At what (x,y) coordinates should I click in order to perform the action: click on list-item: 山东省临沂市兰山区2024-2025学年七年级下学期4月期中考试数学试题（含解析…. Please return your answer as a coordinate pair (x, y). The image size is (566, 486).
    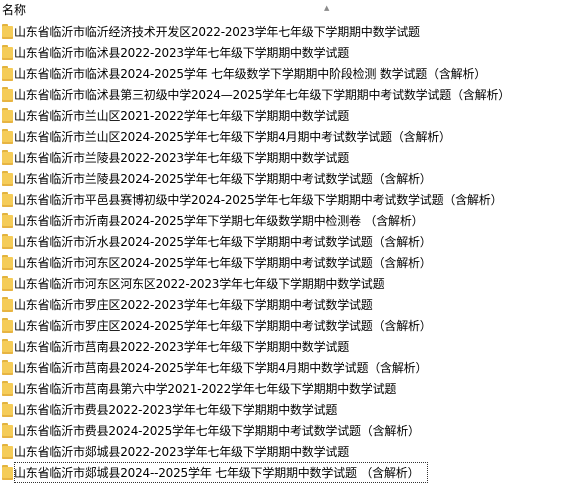
    Looking at the image, I should click on (283, 136).